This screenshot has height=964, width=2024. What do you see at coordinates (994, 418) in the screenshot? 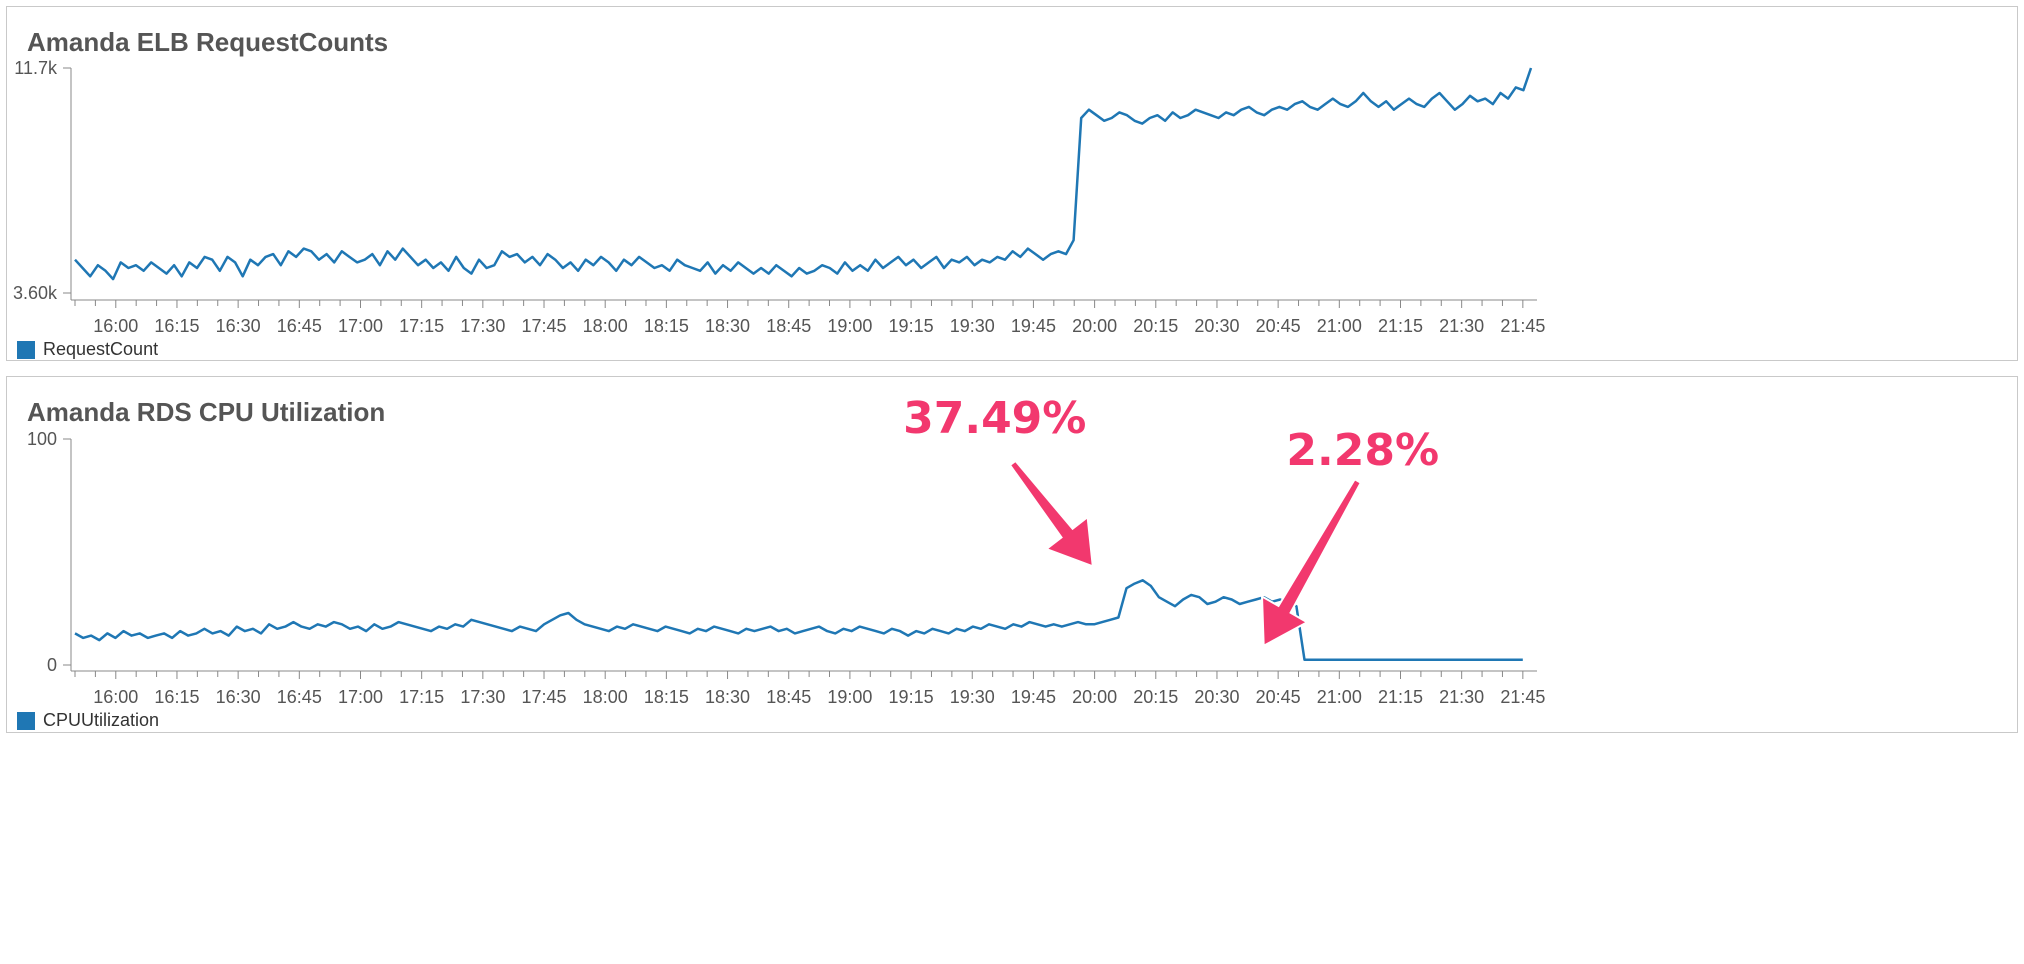
I see `annotation-label: 37.49%` at bounding box center [994, 418].